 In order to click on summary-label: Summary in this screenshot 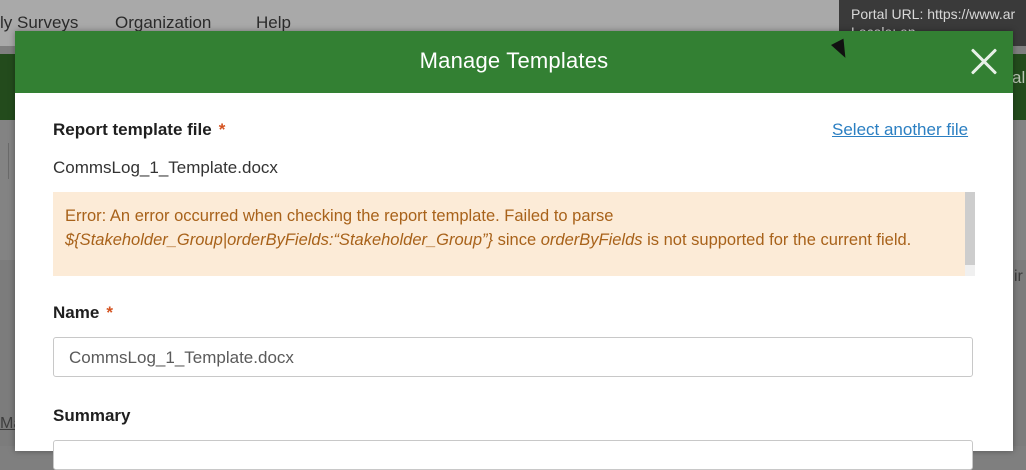, I will do `click(92, 415)`.